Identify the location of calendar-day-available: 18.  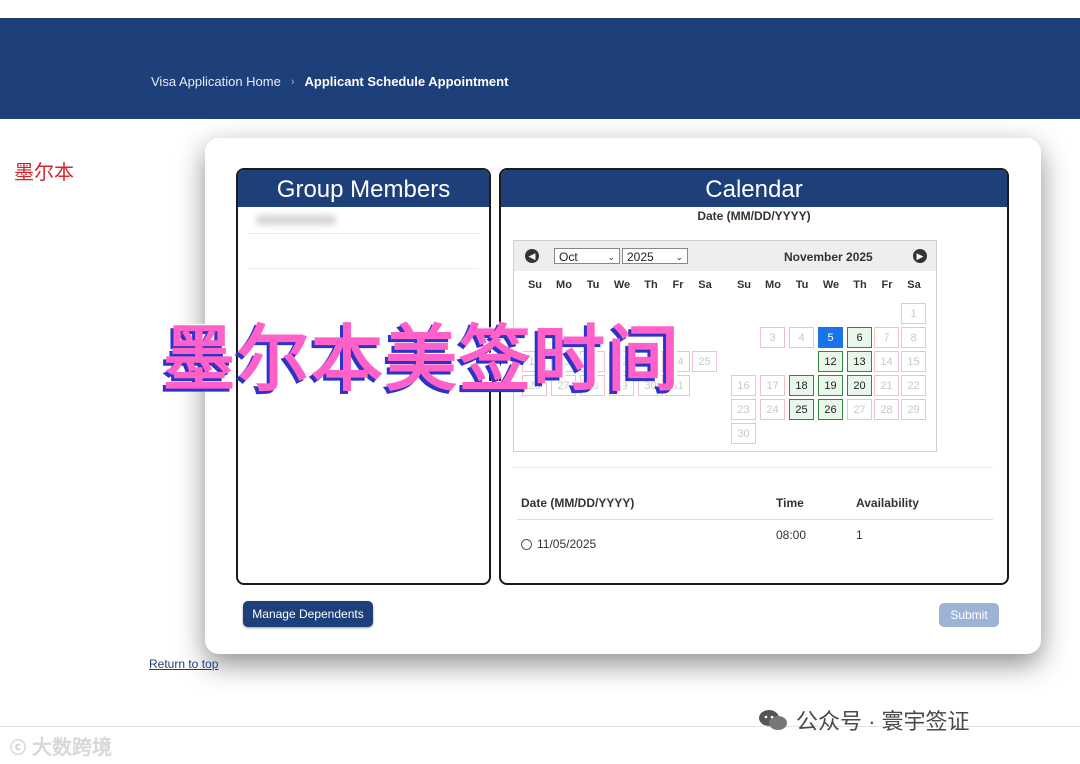
(801, 385).